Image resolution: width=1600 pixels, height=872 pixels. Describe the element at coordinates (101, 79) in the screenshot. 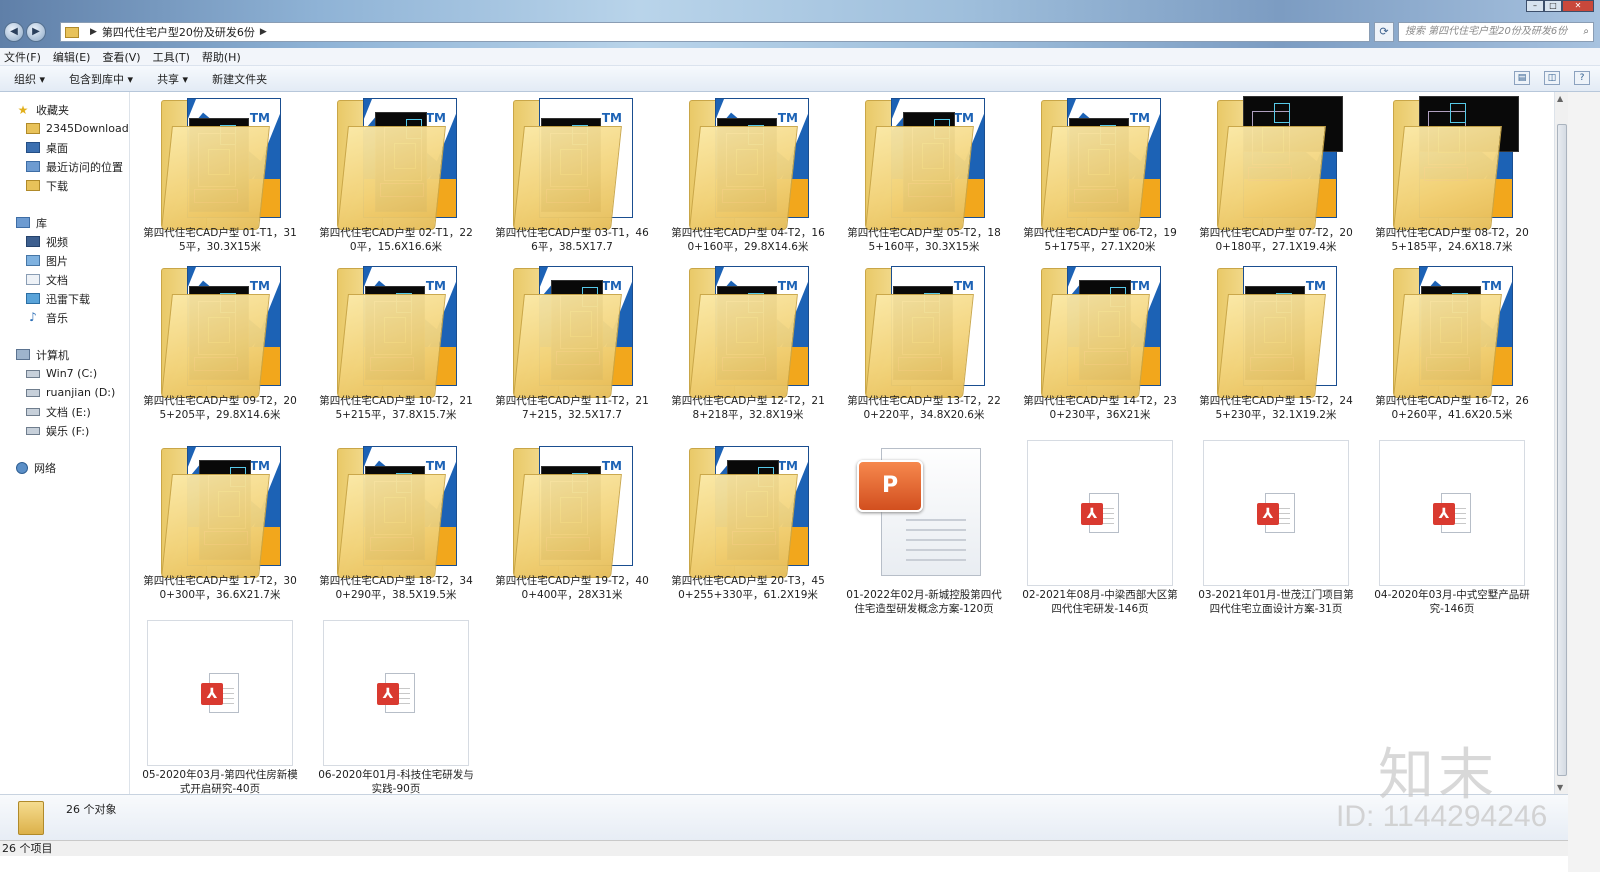

I see `include-in-library-button: 包含到库中 ▾` at that location.